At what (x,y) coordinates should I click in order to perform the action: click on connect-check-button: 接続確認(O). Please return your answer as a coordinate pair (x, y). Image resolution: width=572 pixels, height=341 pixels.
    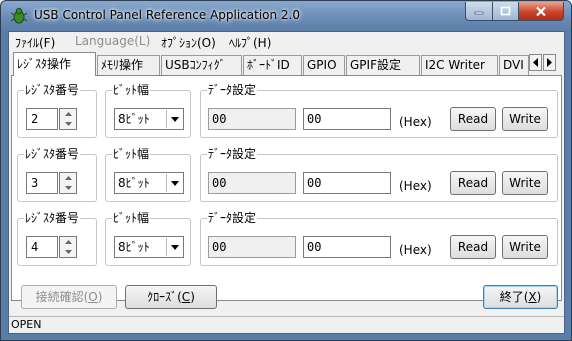
    Looking at the image, I should click on (69, 297).